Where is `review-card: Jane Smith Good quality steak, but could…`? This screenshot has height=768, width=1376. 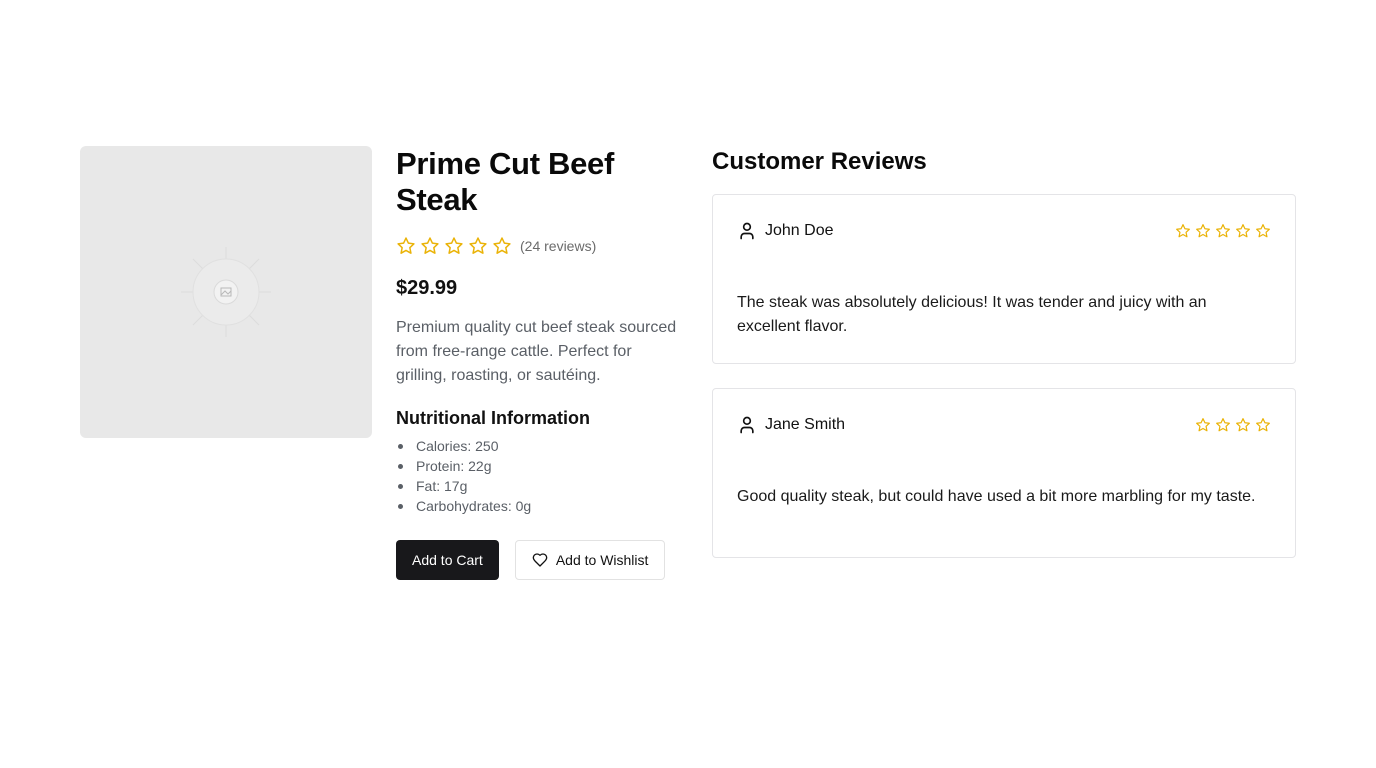
review-card: Jane Smith Good quality steak, but could… is located at coordinates (1004, 473).